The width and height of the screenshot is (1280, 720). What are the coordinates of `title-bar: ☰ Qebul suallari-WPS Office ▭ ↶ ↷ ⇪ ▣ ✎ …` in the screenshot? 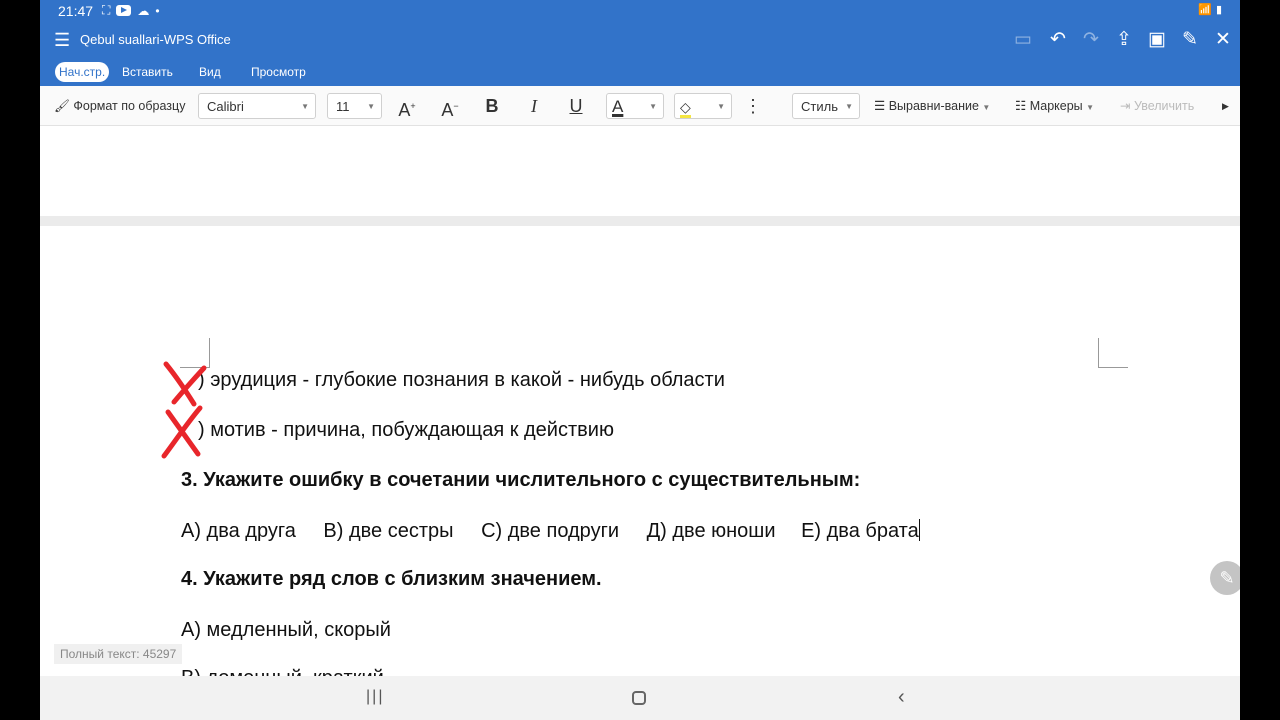 It's located at (640, 40).